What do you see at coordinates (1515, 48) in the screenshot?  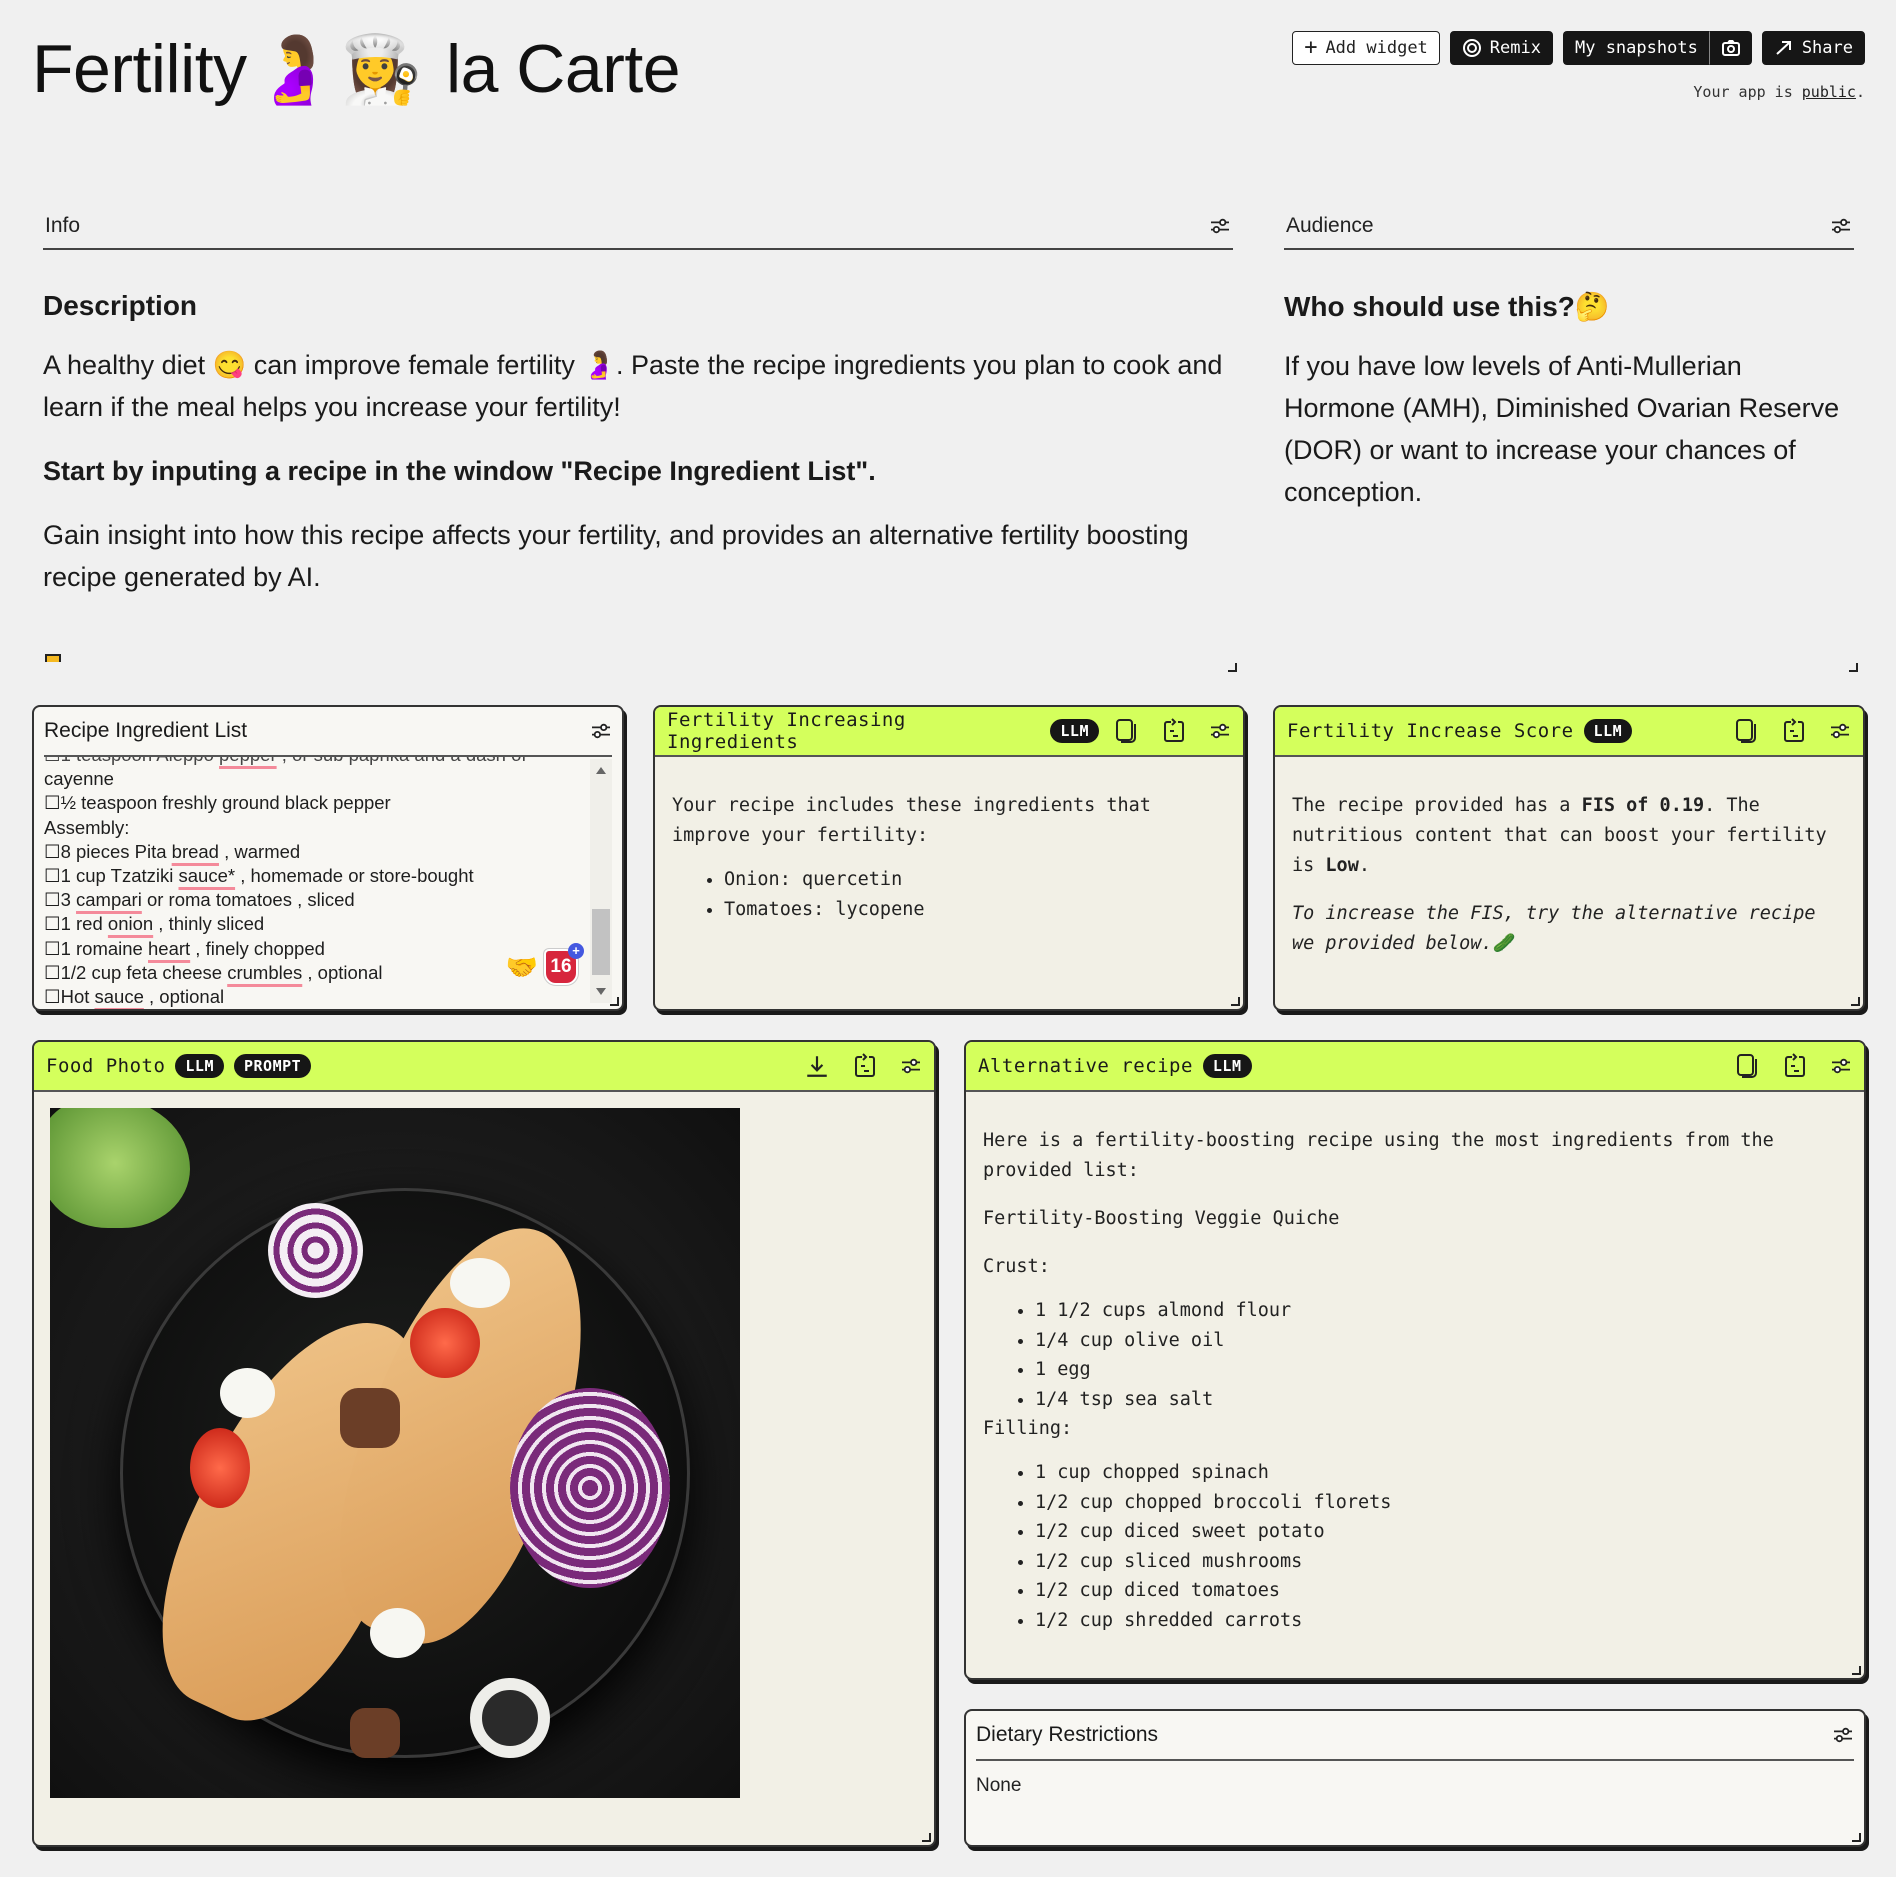 I see `remix-label: Remix` at bounding box center [1515, 48].